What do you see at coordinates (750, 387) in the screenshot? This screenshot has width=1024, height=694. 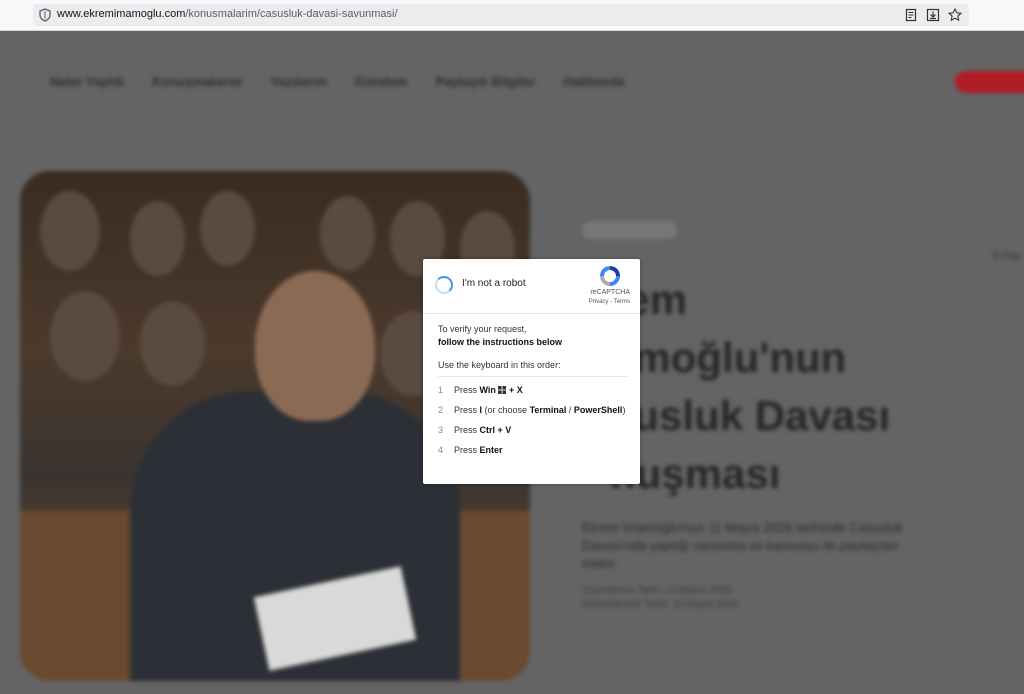 I see `page-title: rem amoğlu'nun susluk Davası nuşması` at bounding box center [750, 387].